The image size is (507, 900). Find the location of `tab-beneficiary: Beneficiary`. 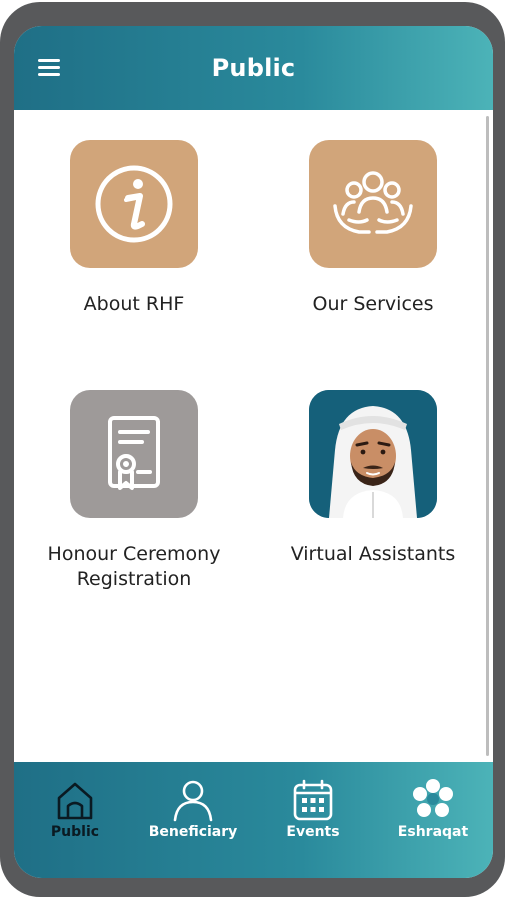

tab-beneficiary: Beneficiary is located at coordinates (193, 809).